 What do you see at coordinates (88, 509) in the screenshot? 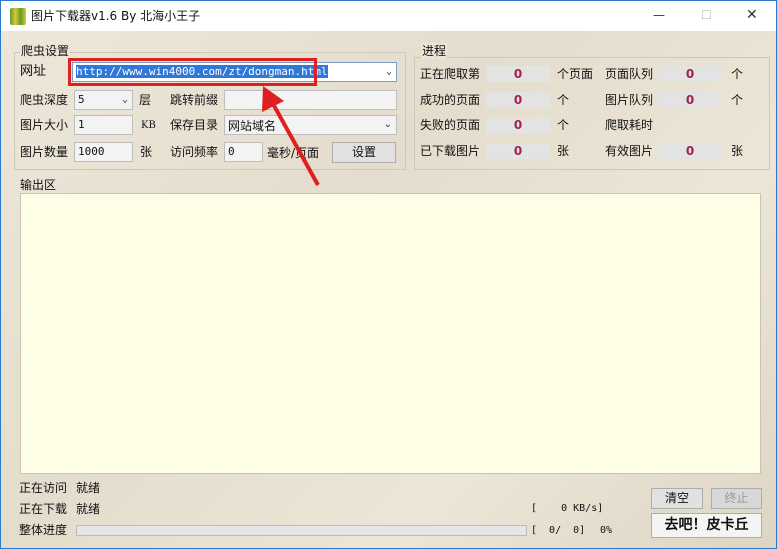
I see `downloading-value: 就绪` at bounding box center [88, 509].